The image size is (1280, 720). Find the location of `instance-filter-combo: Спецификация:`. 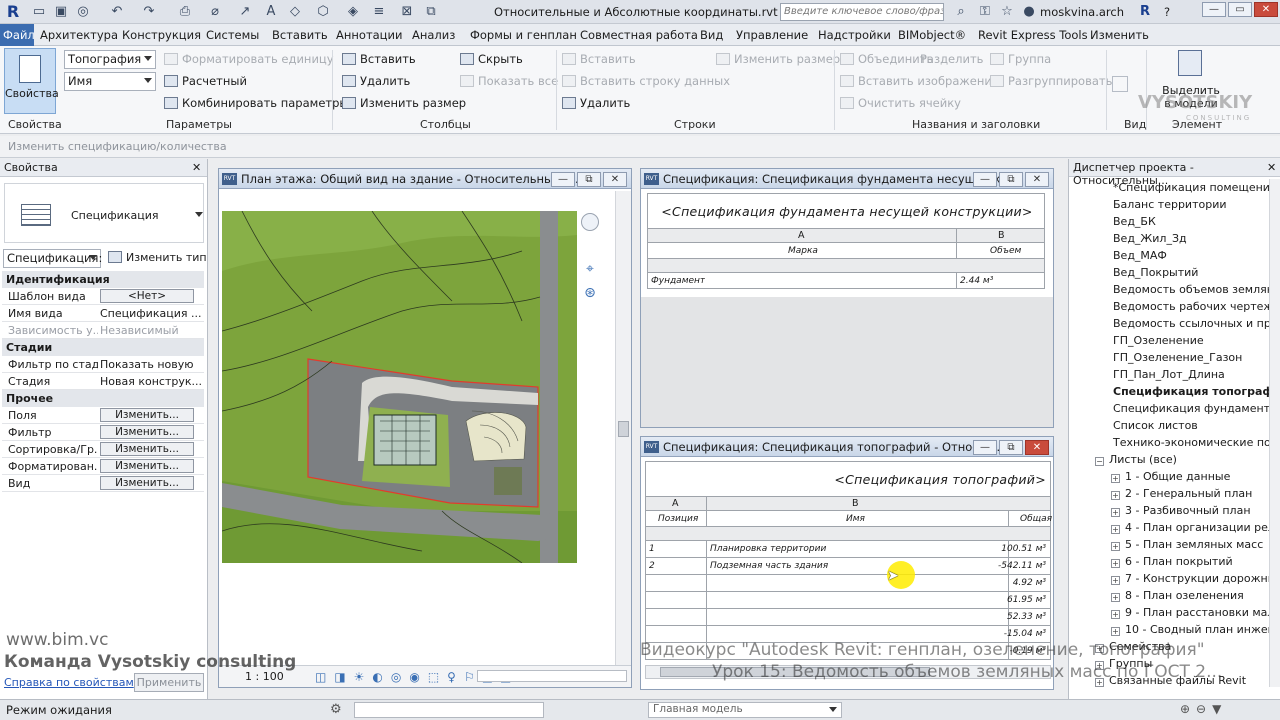

instance-filter-combo: Спецификация: is located at coordinates (52, 258).